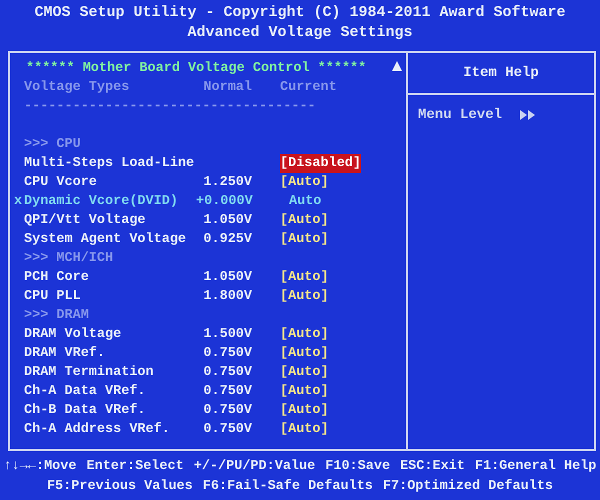 Image resolution: width=600 pixels, height=500 pixels. What do you see at coordinates (397, 66) in the screenshot?
I see `scroll-up-icon` at bounding box center [397, 66].